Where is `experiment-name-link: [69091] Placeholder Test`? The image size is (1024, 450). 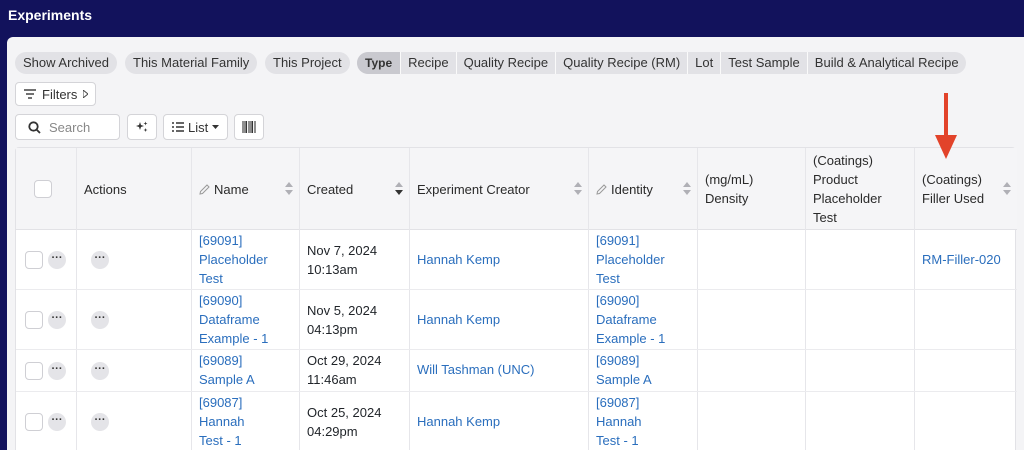
experiment-name-link: [69091] Placeholder Test is located at coordinates (233, 259).